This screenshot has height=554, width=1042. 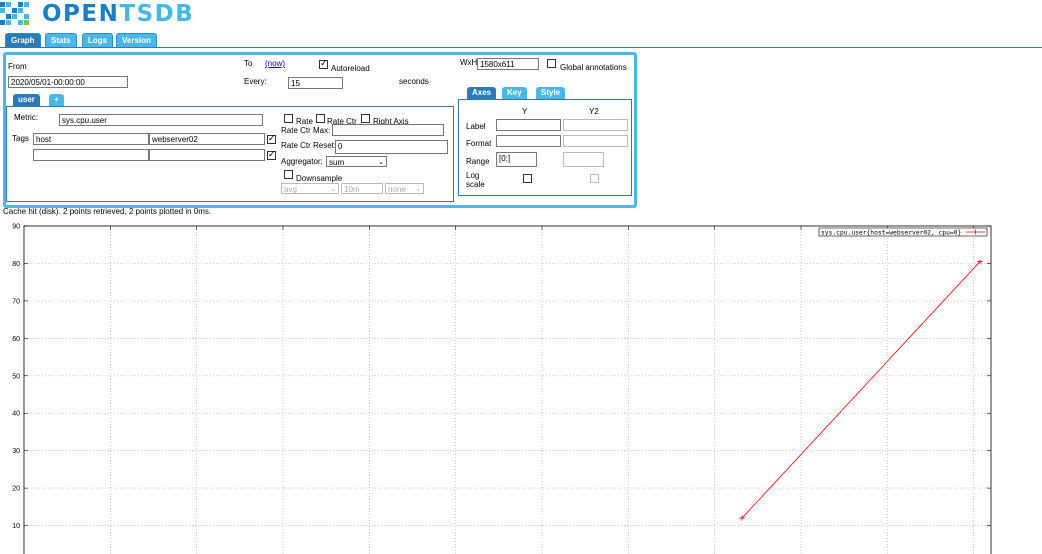 I want to click on tab-logs: Logs, so click(x=98, y=40).